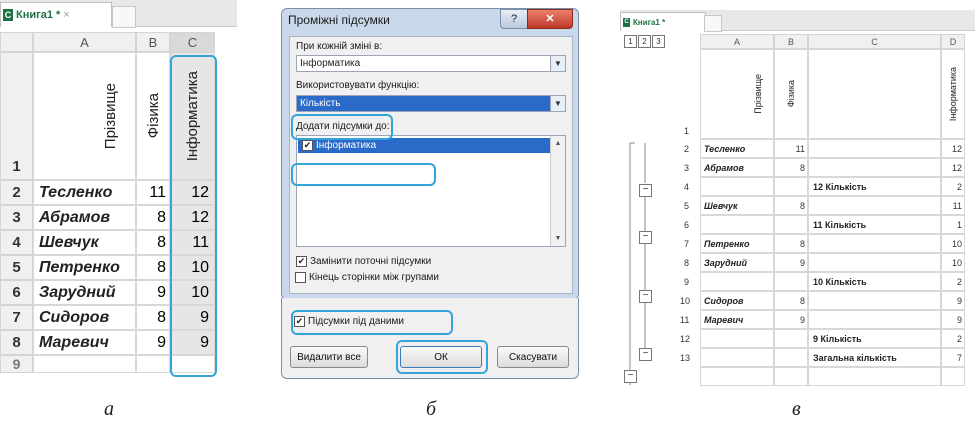 The image size is (975, 429). Describe the element at coordinates (424, 145) in the screenshot. I see `list-item: ✔ Інформатика` at that location.